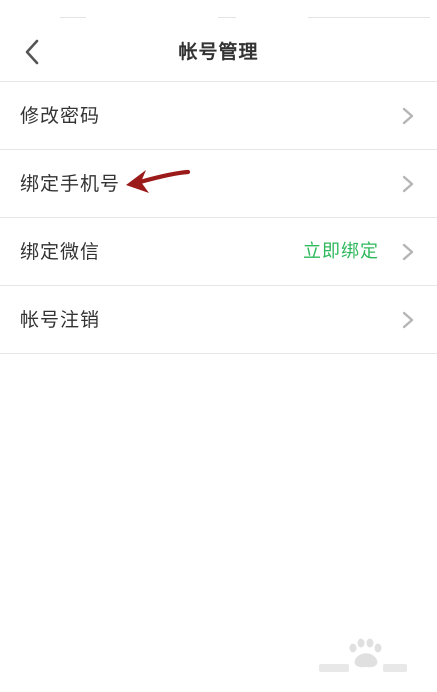 Image resolution: width=437 pixels, height=692 pixels. Describe the element at coordinates (60, 116) in the screenshot. I see `row-label: 修改密码` at that location.